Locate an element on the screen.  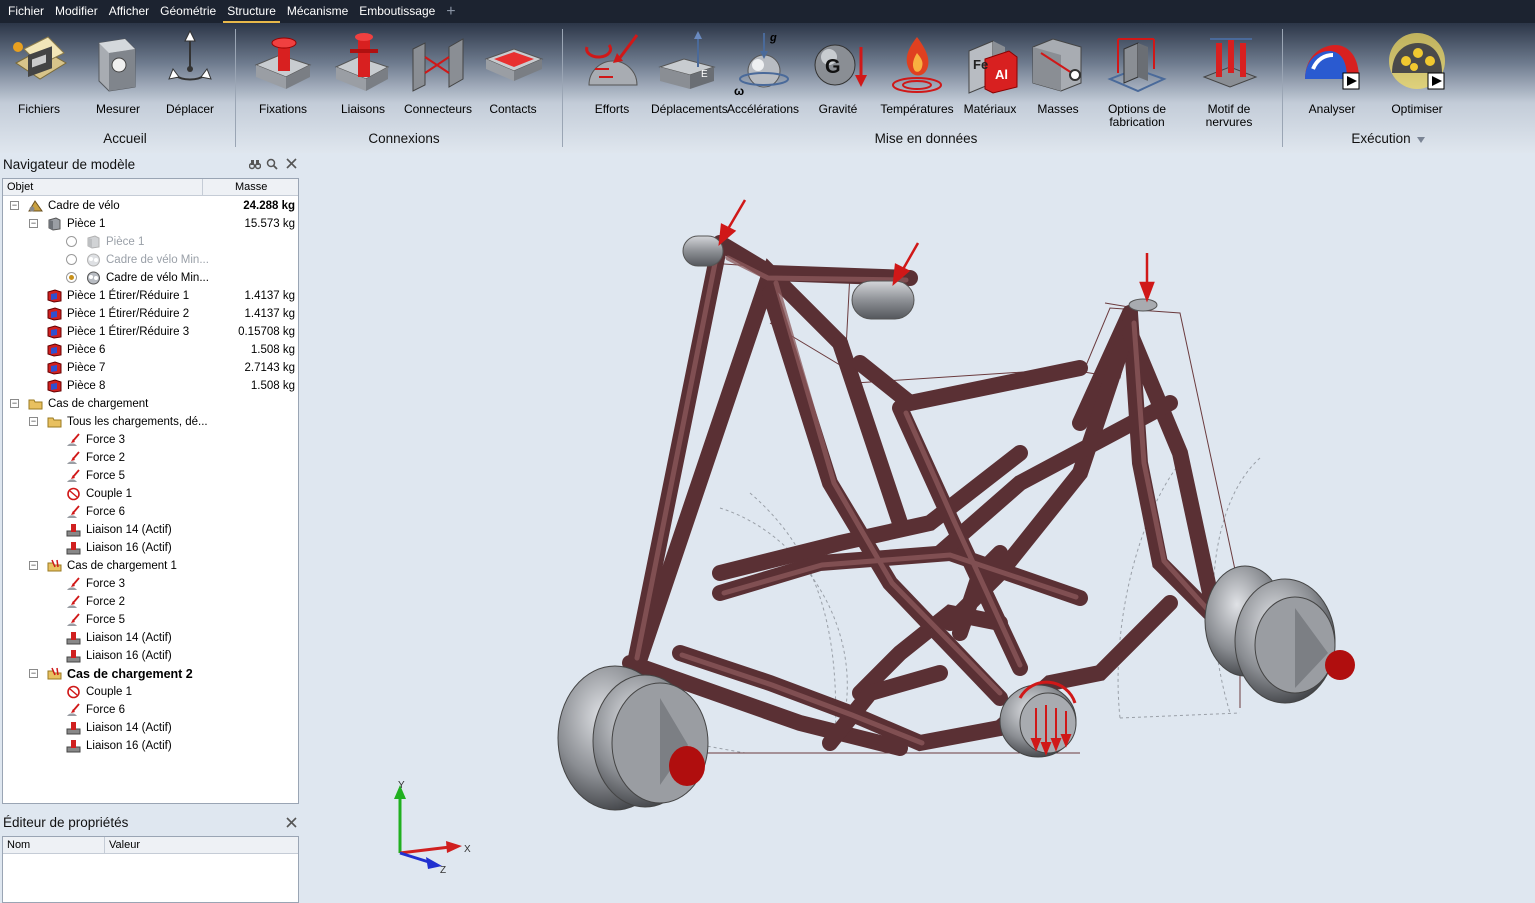
right-wheel-hub is located at coordinates (1279, 634).